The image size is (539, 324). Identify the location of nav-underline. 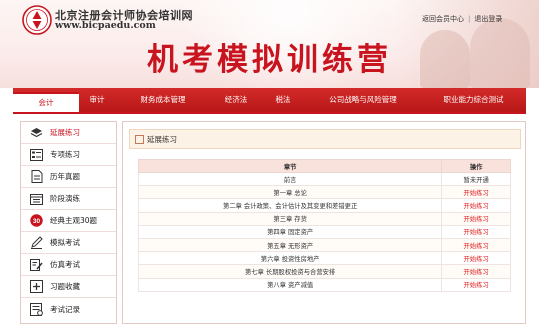
(269, 113).